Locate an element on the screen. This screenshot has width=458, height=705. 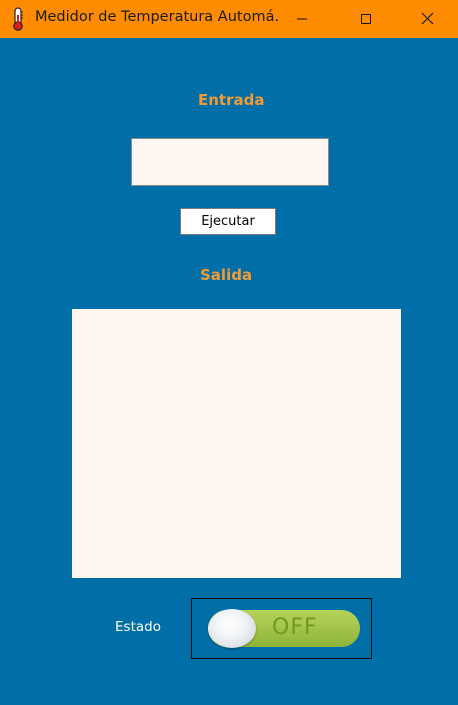
thermometer-icon is located at coordinates (18, 19).